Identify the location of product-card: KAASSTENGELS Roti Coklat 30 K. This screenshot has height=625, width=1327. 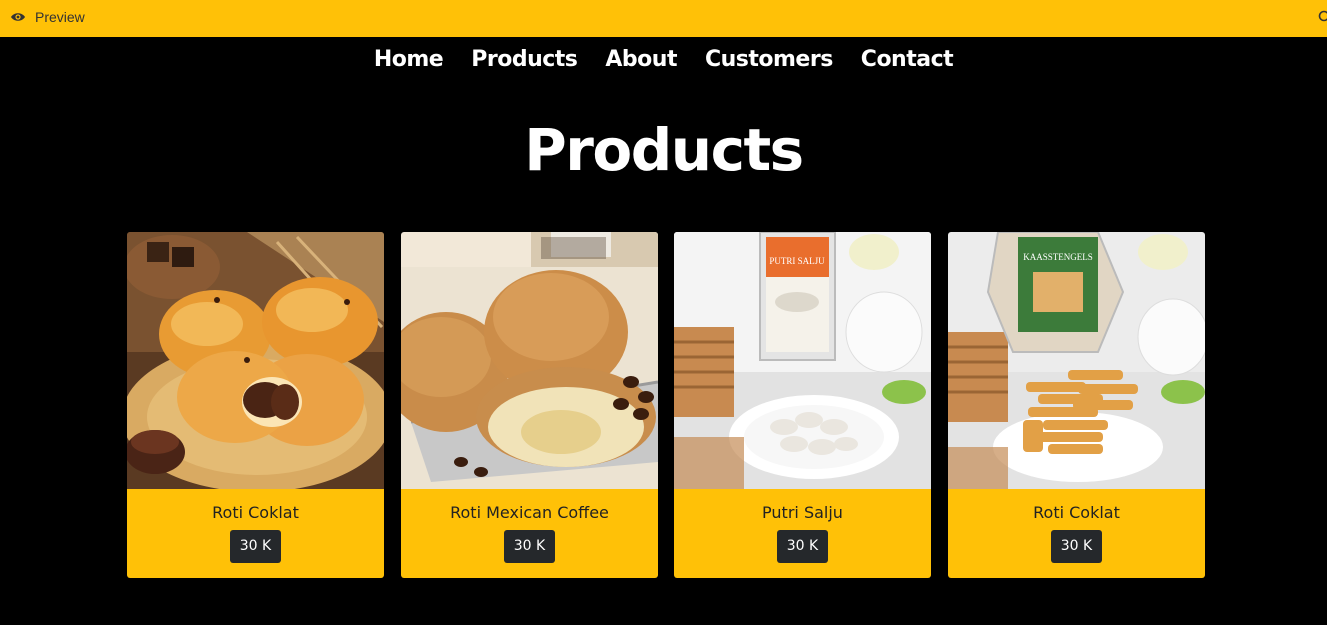
(1076, 405).